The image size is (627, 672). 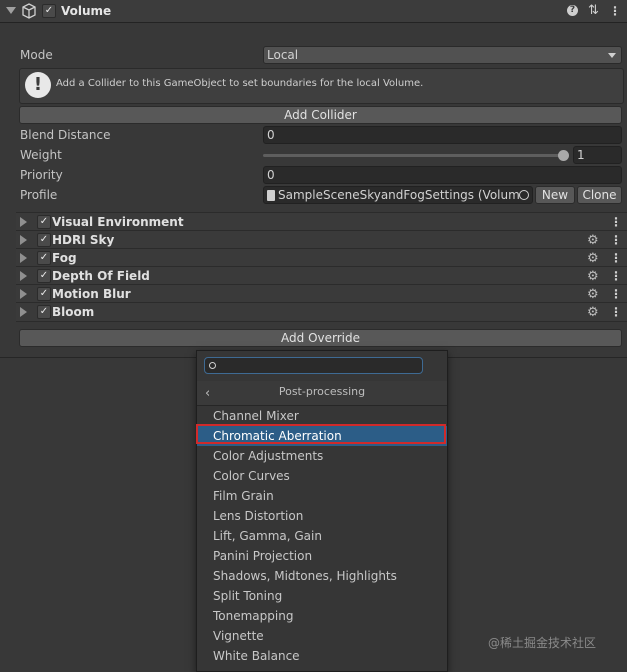 I want to click on popup-item-channel-mixer: Channel Mixer, so click(x=322, y=416).